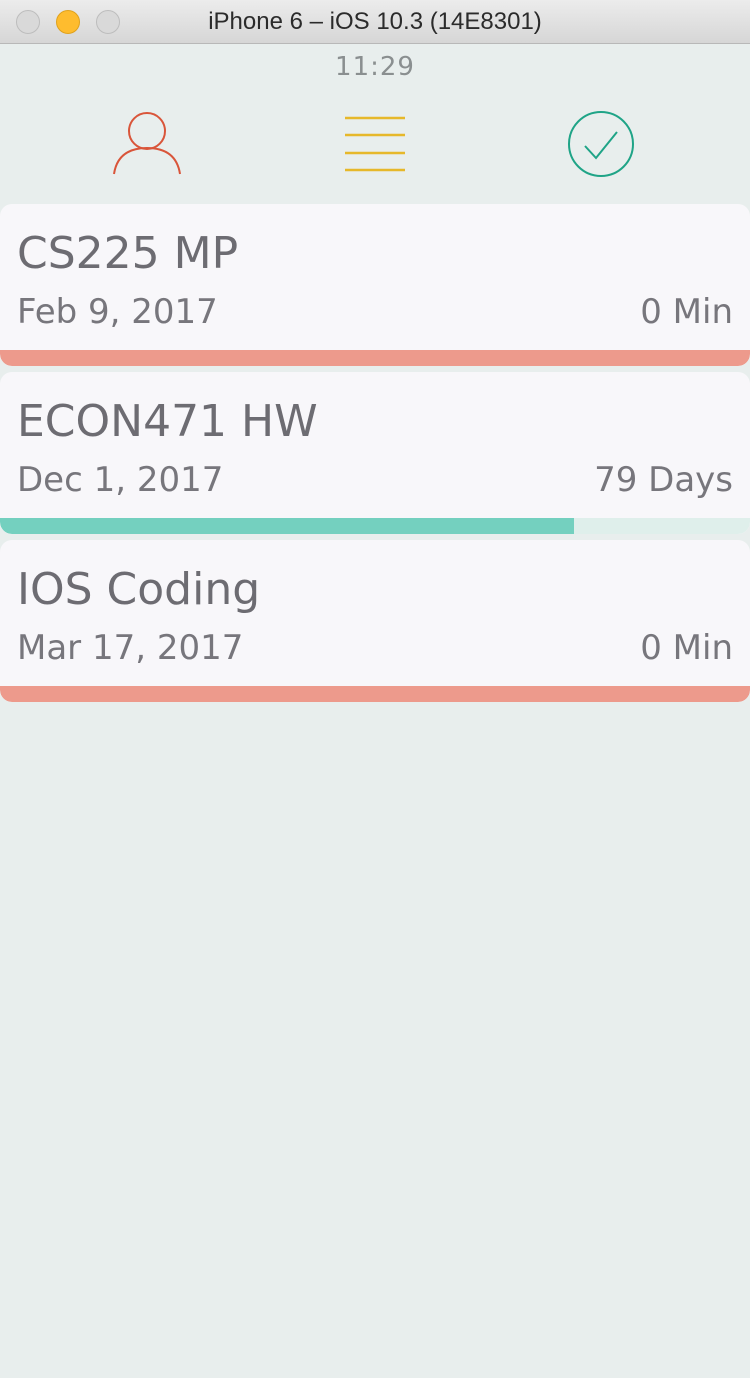 The image size is (750, 1378). Describe the element at coordinates (375, 67) in the screenshot. I see `status-bar-time: 11:29` at that location.